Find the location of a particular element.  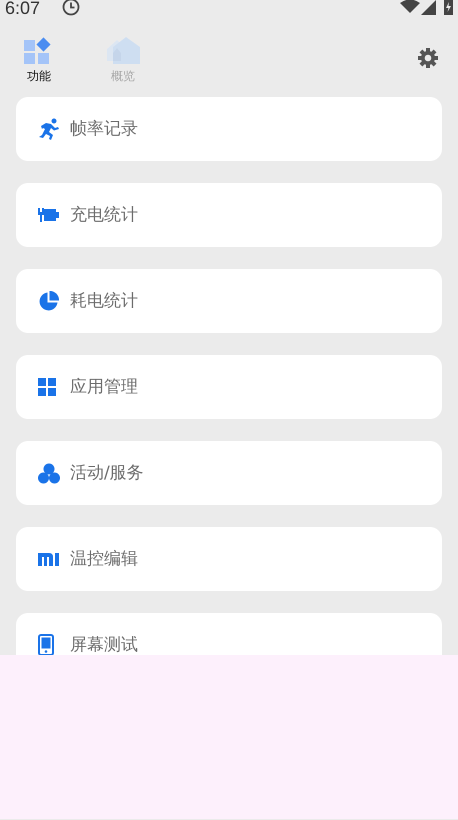

runner-icon is located at coordinates (49, 129).